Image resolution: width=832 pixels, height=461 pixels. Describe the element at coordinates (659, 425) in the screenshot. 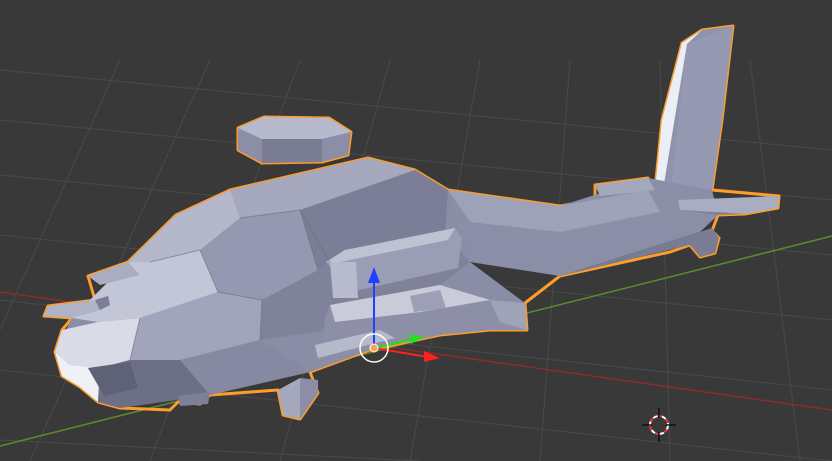

I see `3d-cursor-icon` at that location.